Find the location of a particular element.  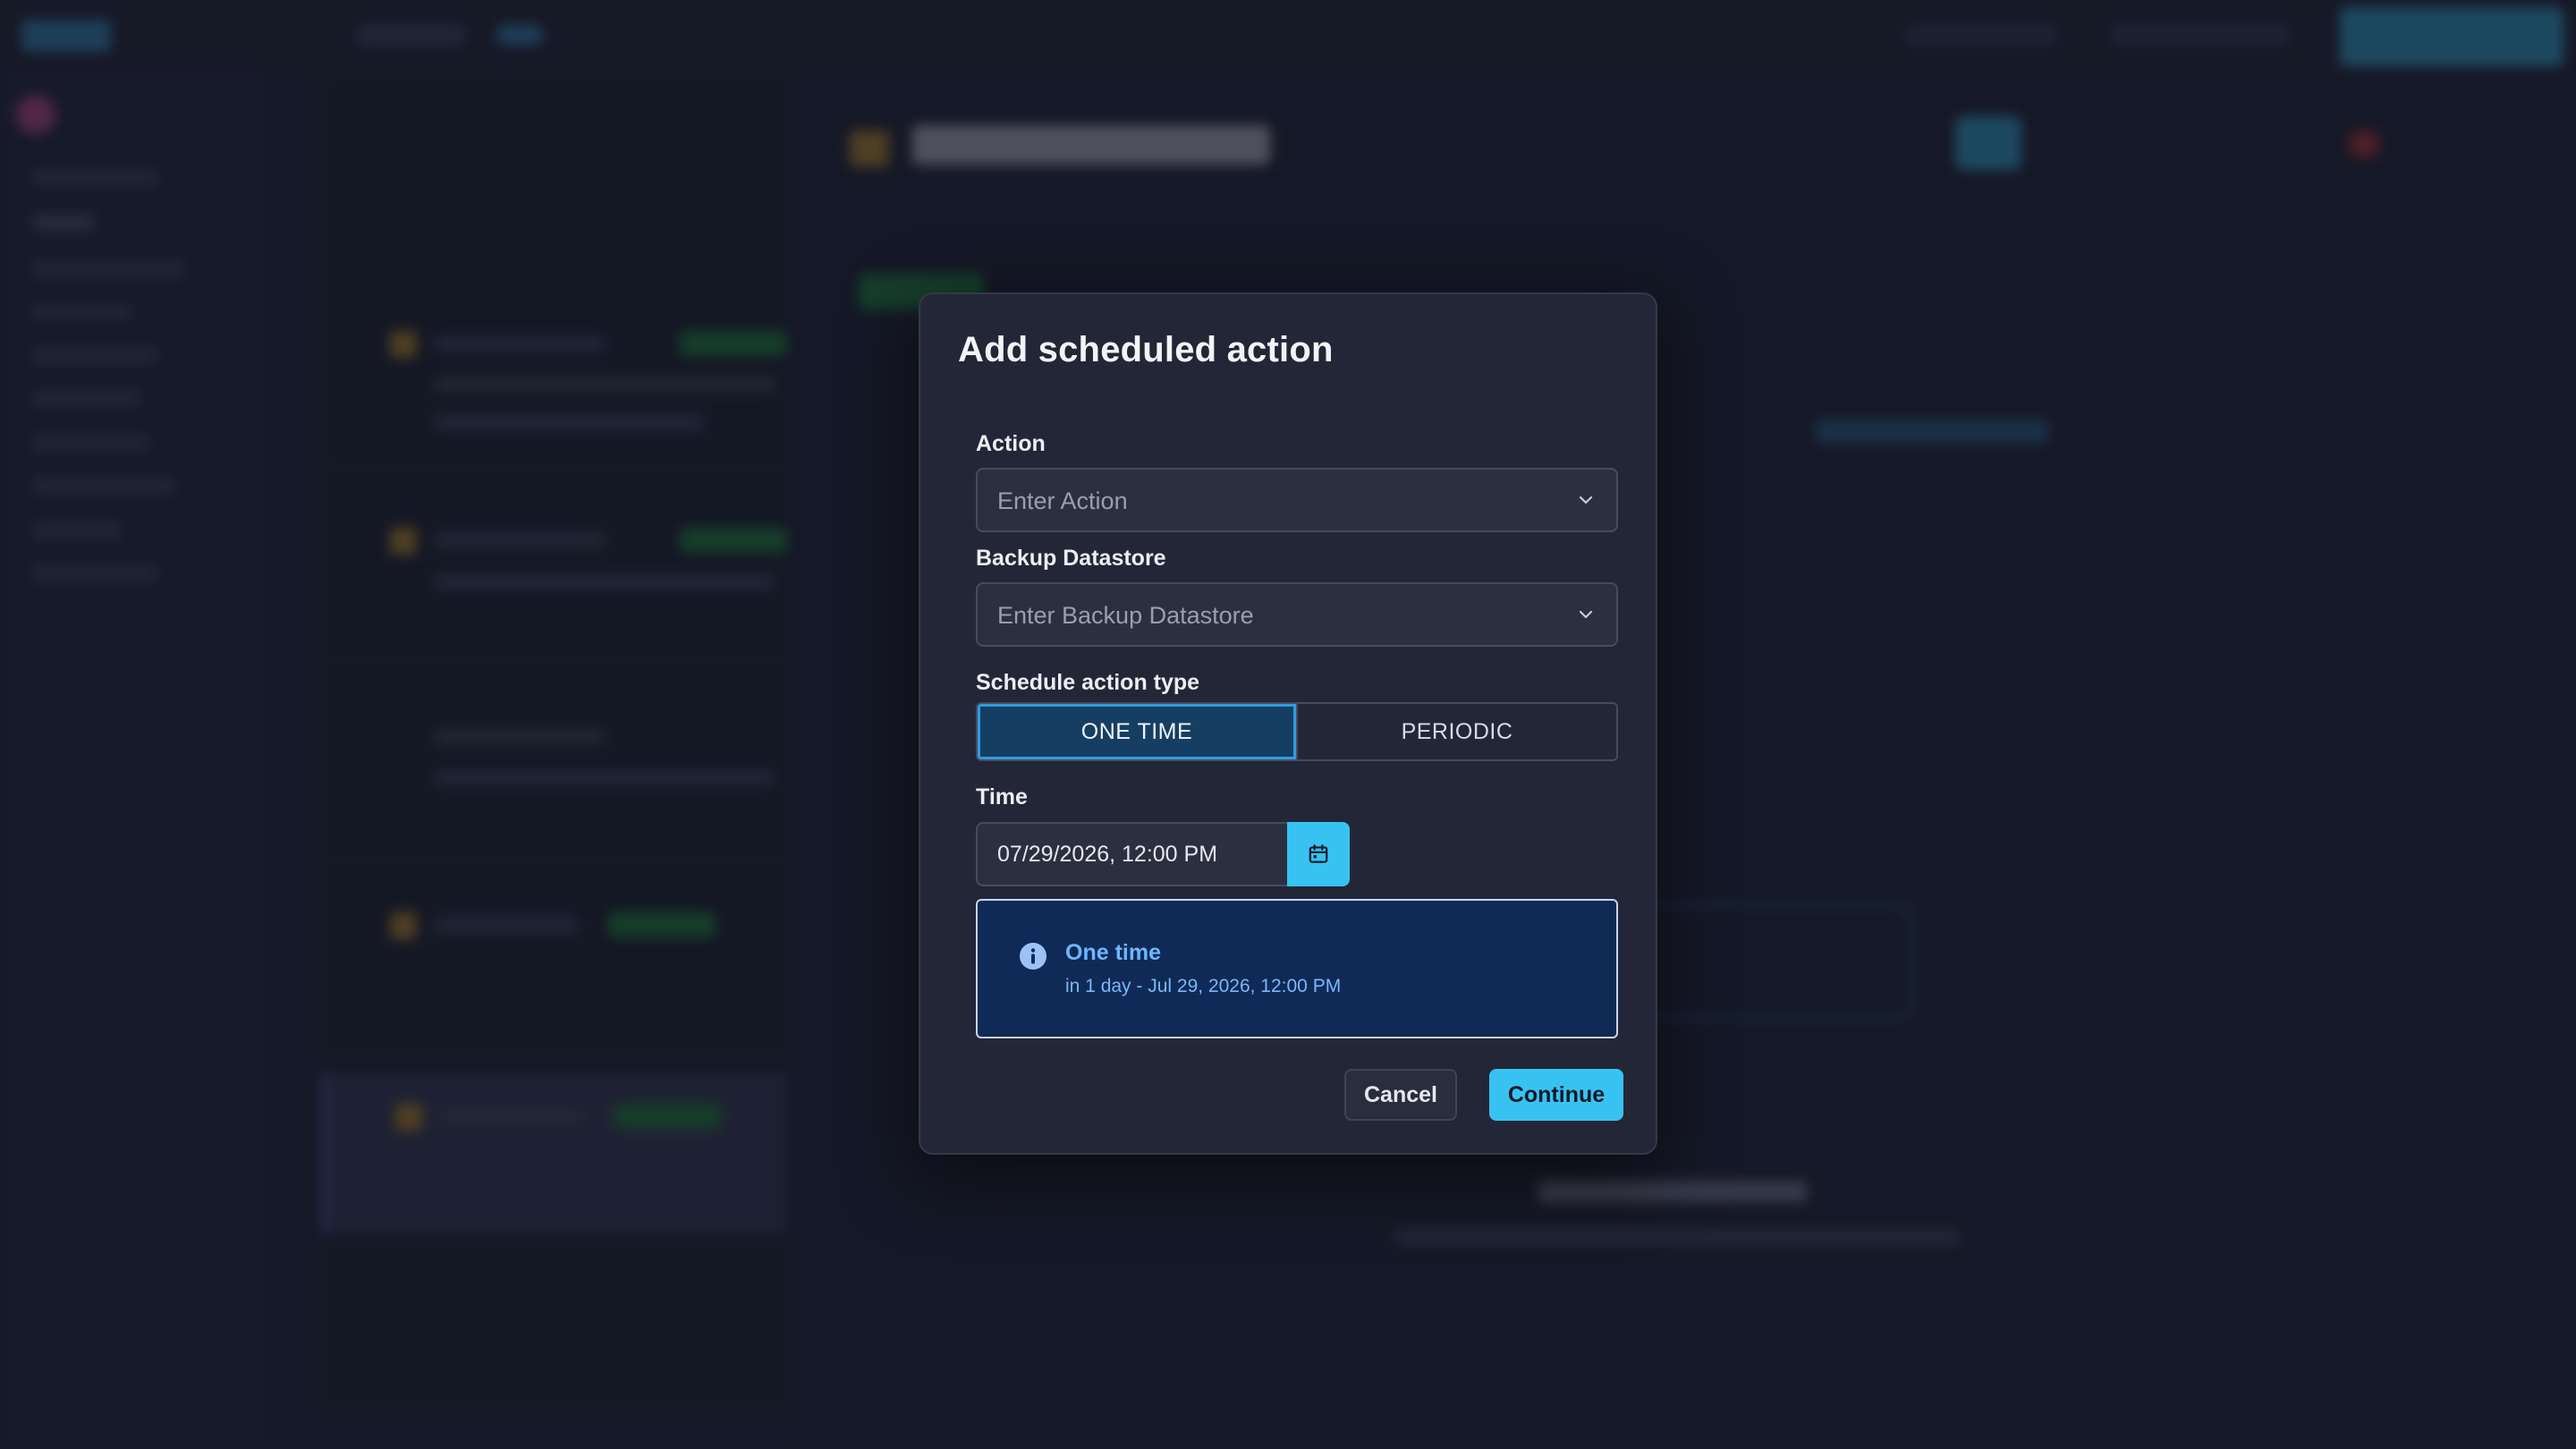

one-time-option: ONE TIME is located at coordinates (1137, 731).